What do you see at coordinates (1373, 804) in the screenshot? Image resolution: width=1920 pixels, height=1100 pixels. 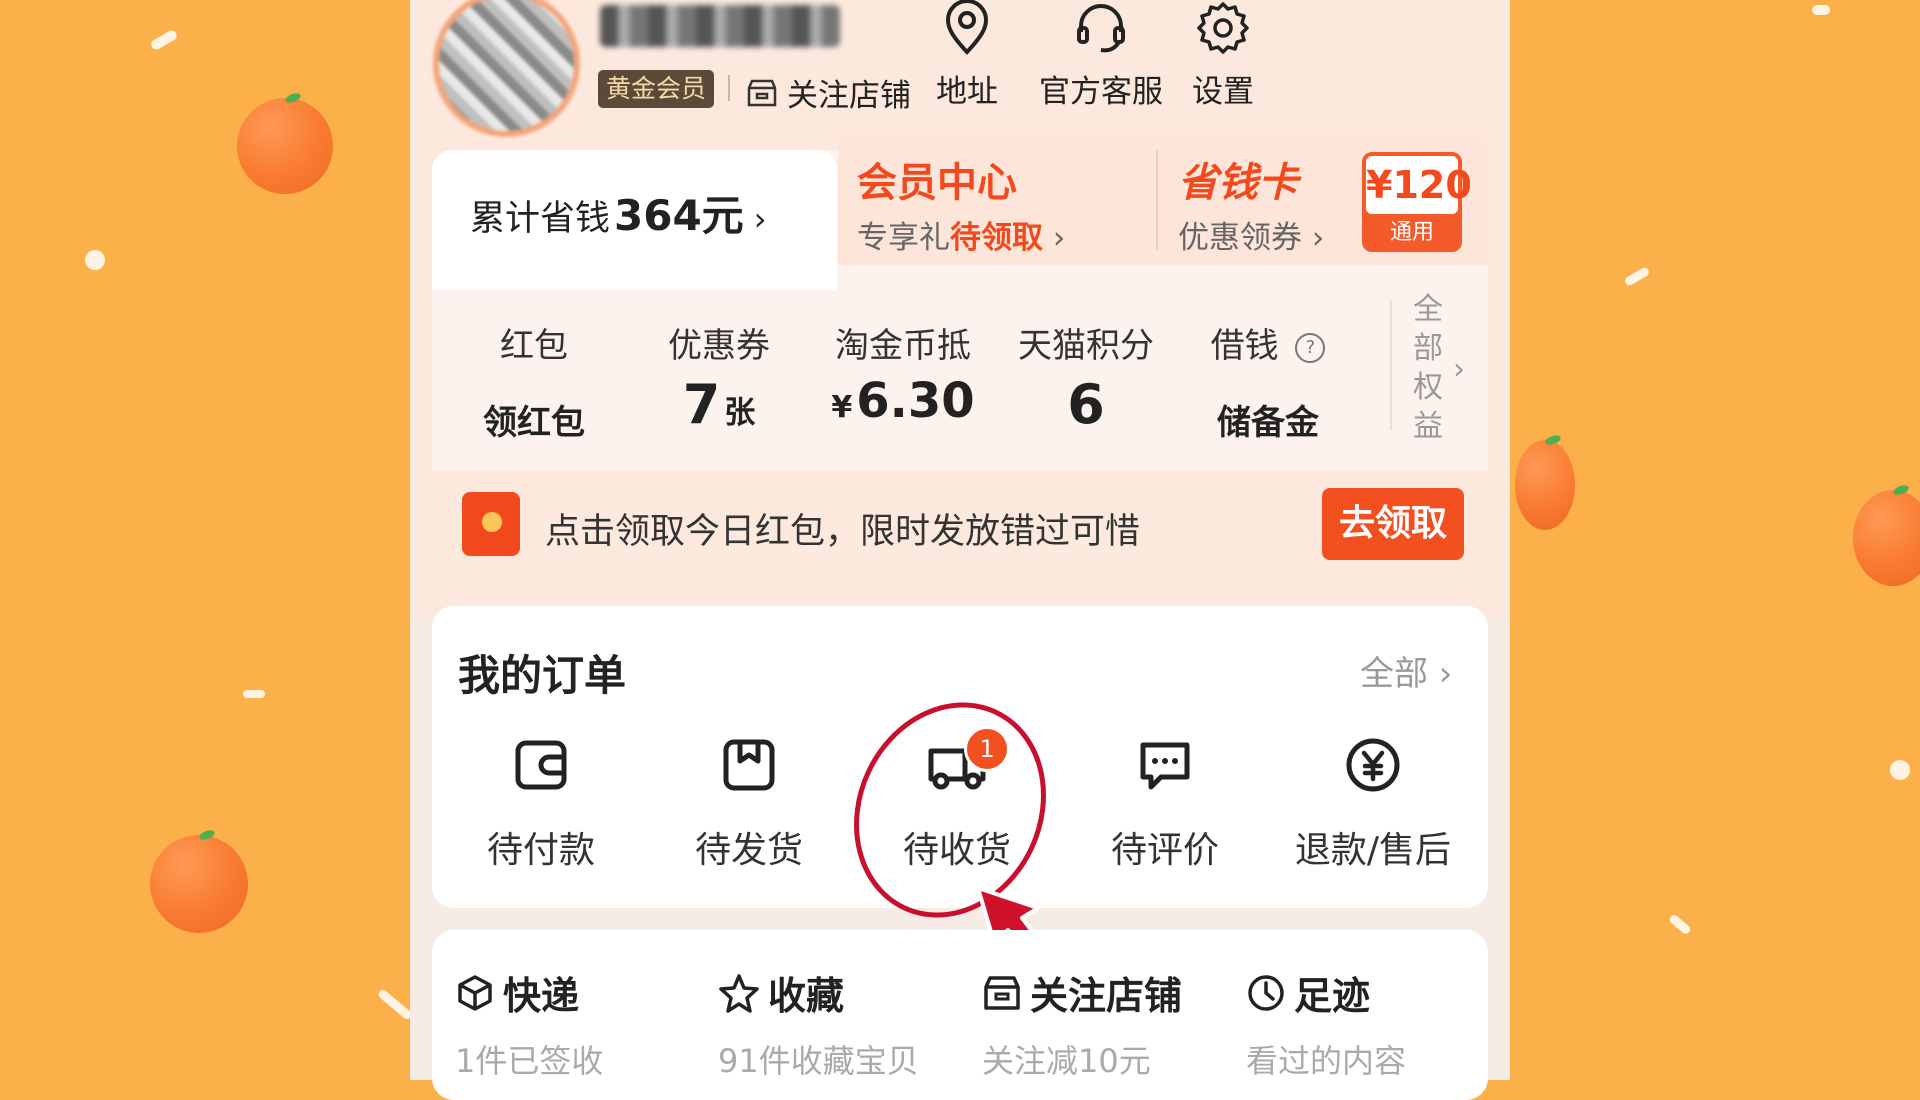 I see `order-refund-aftersale: 退款/售后` at bounding box center [1373, 804].